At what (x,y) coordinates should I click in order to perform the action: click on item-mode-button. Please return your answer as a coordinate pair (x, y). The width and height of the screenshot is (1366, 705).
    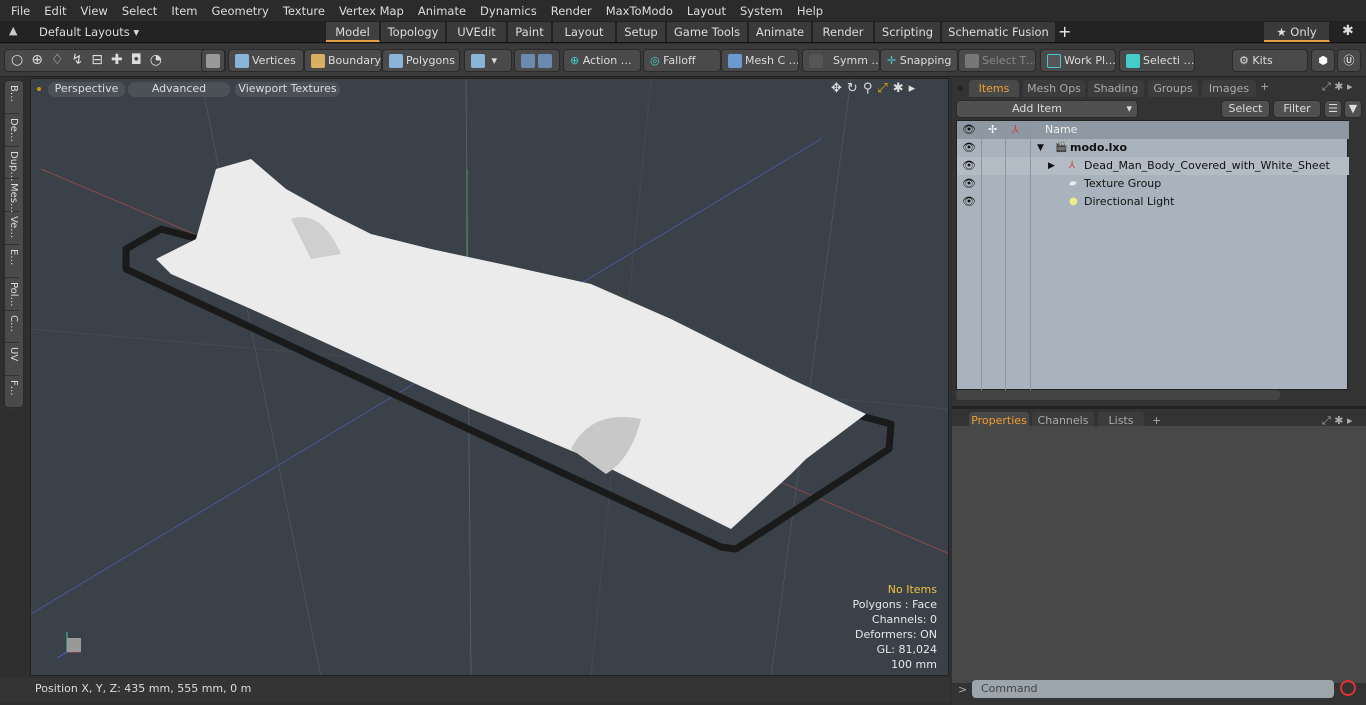
    Looking at the image, I should click on (213, 60).